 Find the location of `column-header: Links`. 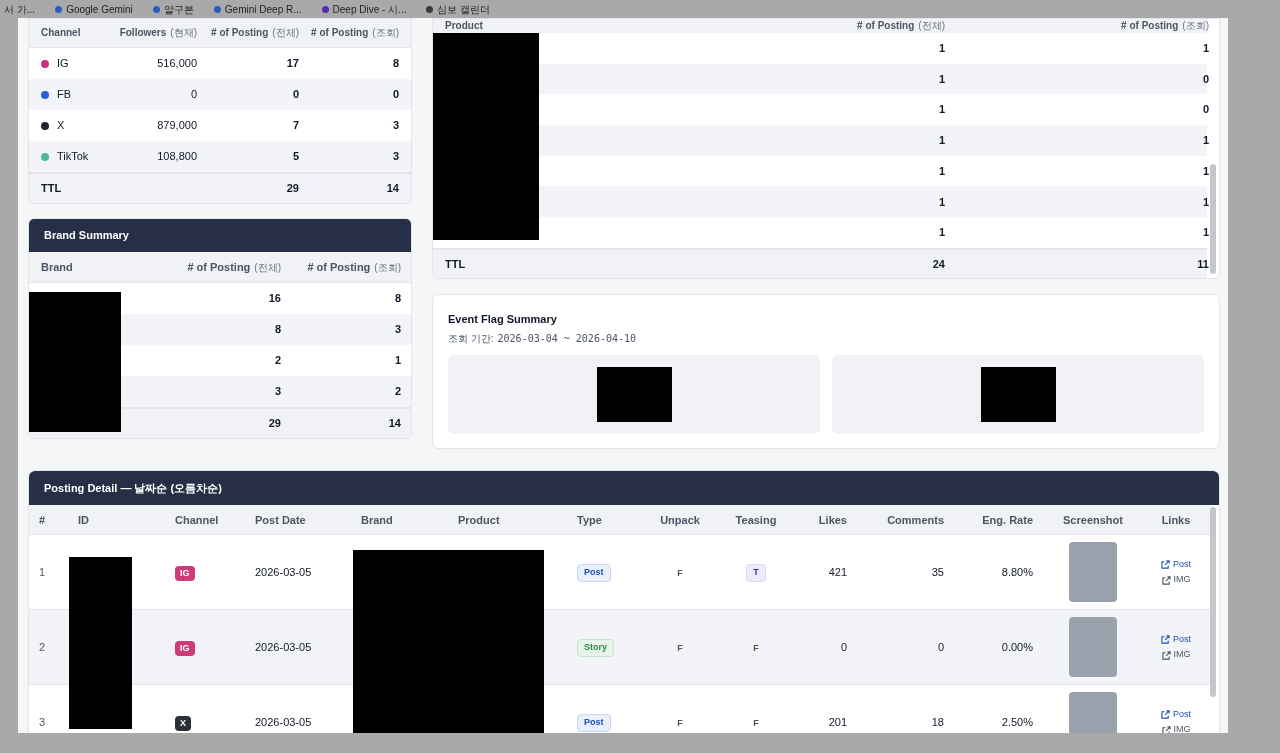

column-header: Links is located at coordinates (1176, 520).